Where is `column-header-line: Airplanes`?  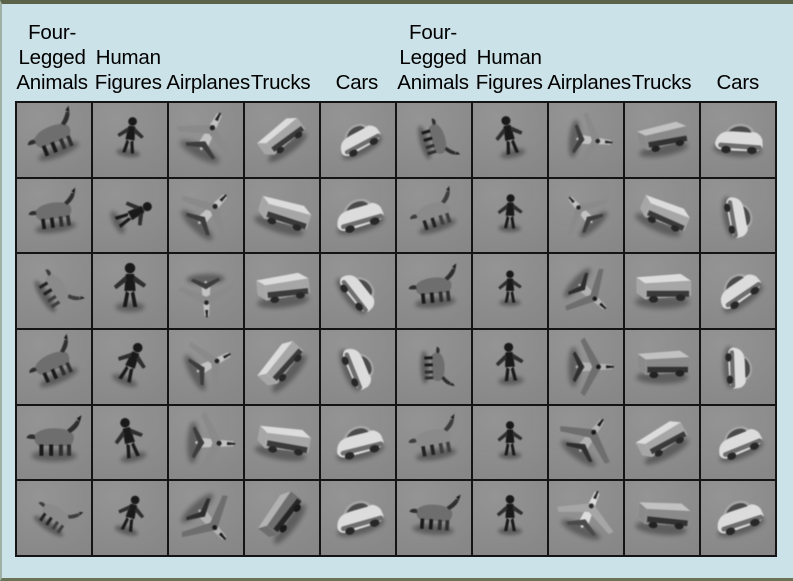
column-header-line: Airplanes is located at coordinates (589, 82).